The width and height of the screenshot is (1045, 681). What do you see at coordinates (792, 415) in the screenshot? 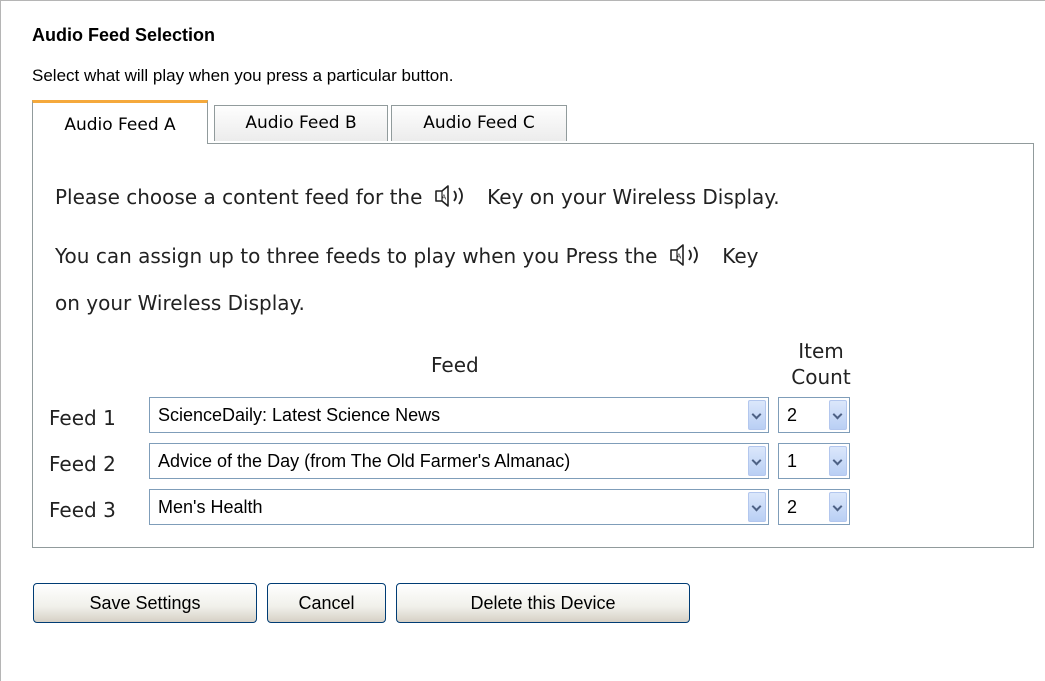
I see `feed-1-count-value: 2` at bounding box center [792, 415].